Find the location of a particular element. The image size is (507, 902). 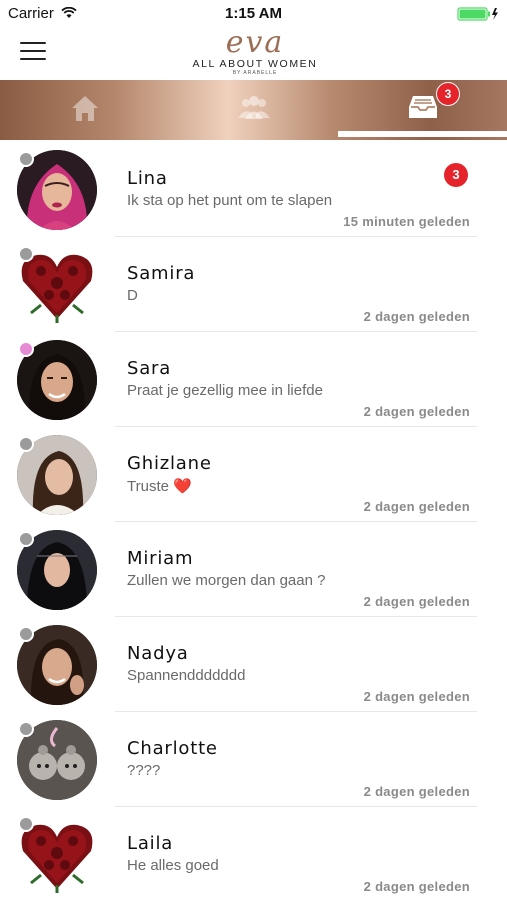

last-message: Ik sta op het punt om te slapen is located at coordinates (230, 200).